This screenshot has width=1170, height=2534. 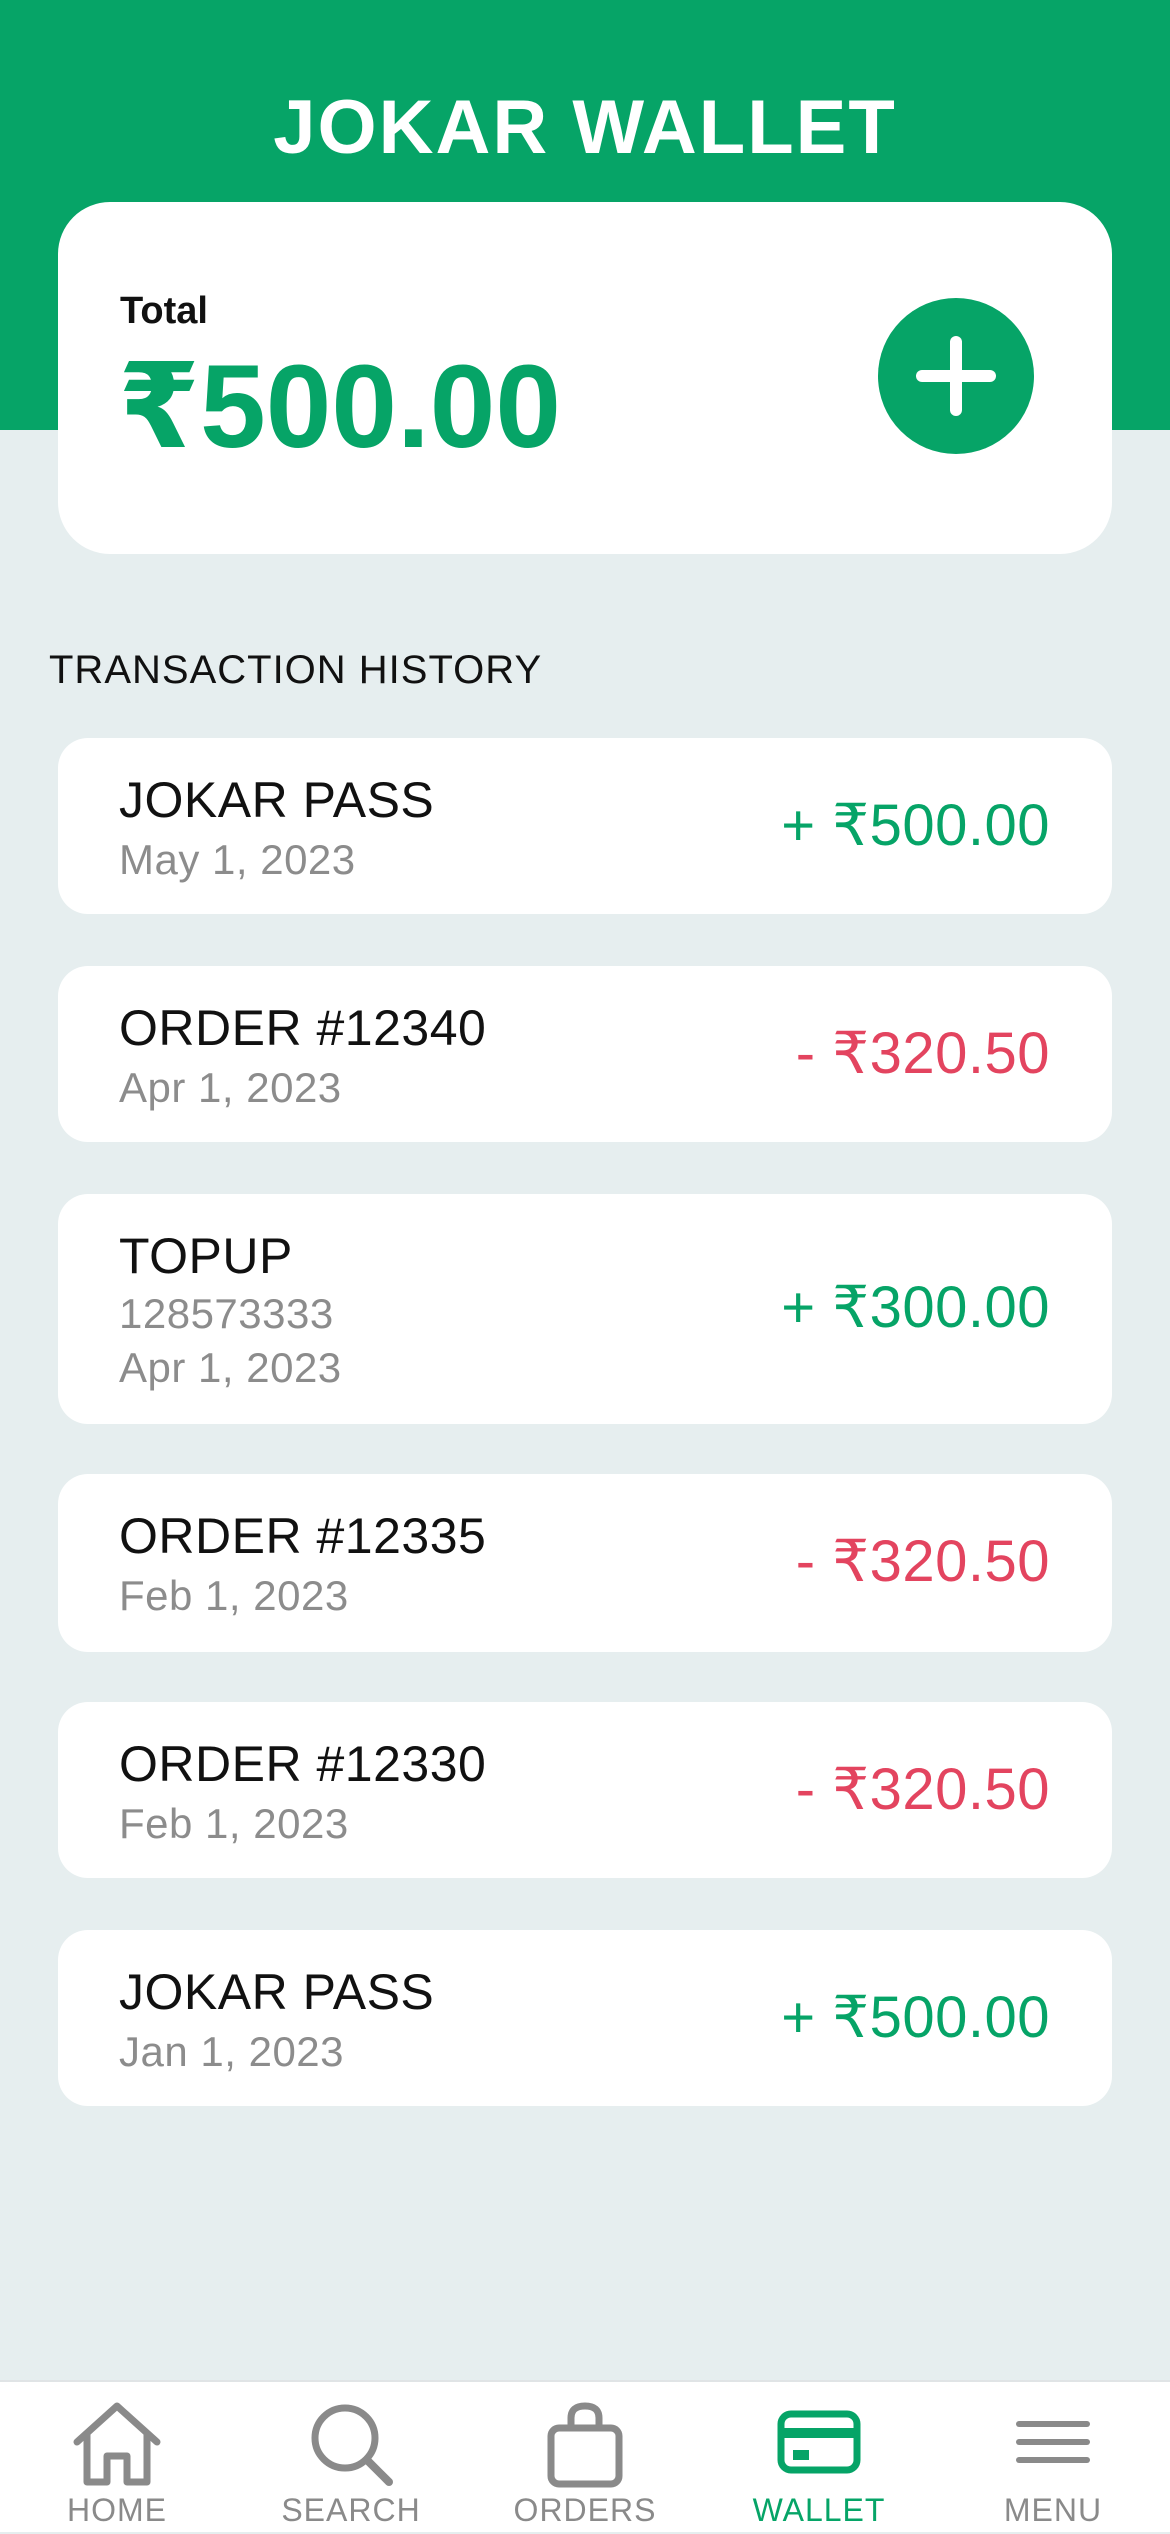 I want to click on transaction-item: ORDER #12330 Feb 1, 2023 - ₹320.50, so click(x=585, y=1790).